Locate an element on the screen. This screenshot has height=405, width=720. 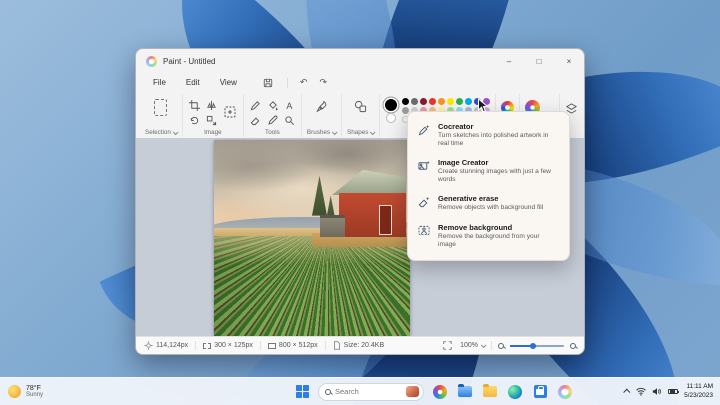
image-group: Image is located at coordinates (212, 115).